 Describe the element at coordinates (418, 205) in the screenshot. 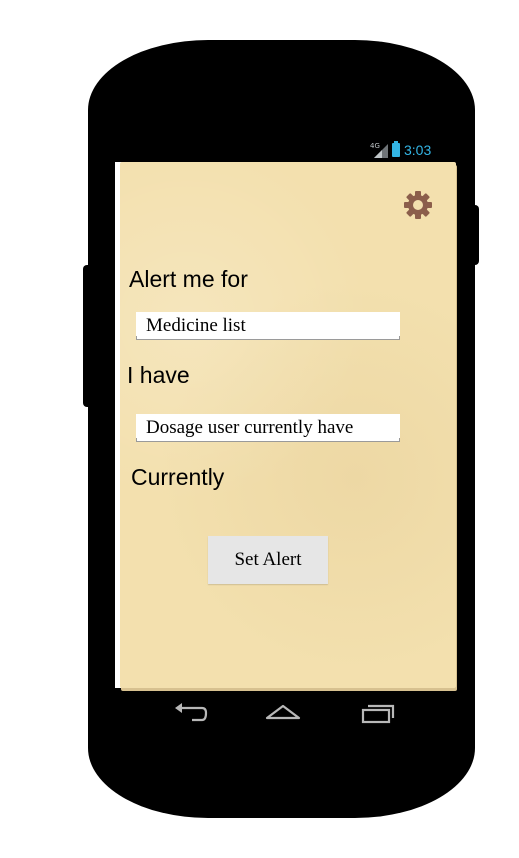

I see `gear-icon` at that location.